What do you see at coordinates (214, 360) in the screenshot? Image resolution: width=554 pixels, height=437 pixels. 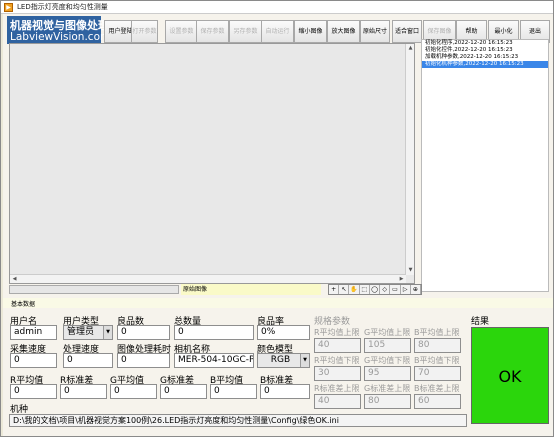 I see `camera-name-value: MER-504-10GC-P` at bounding box center [214, 360].